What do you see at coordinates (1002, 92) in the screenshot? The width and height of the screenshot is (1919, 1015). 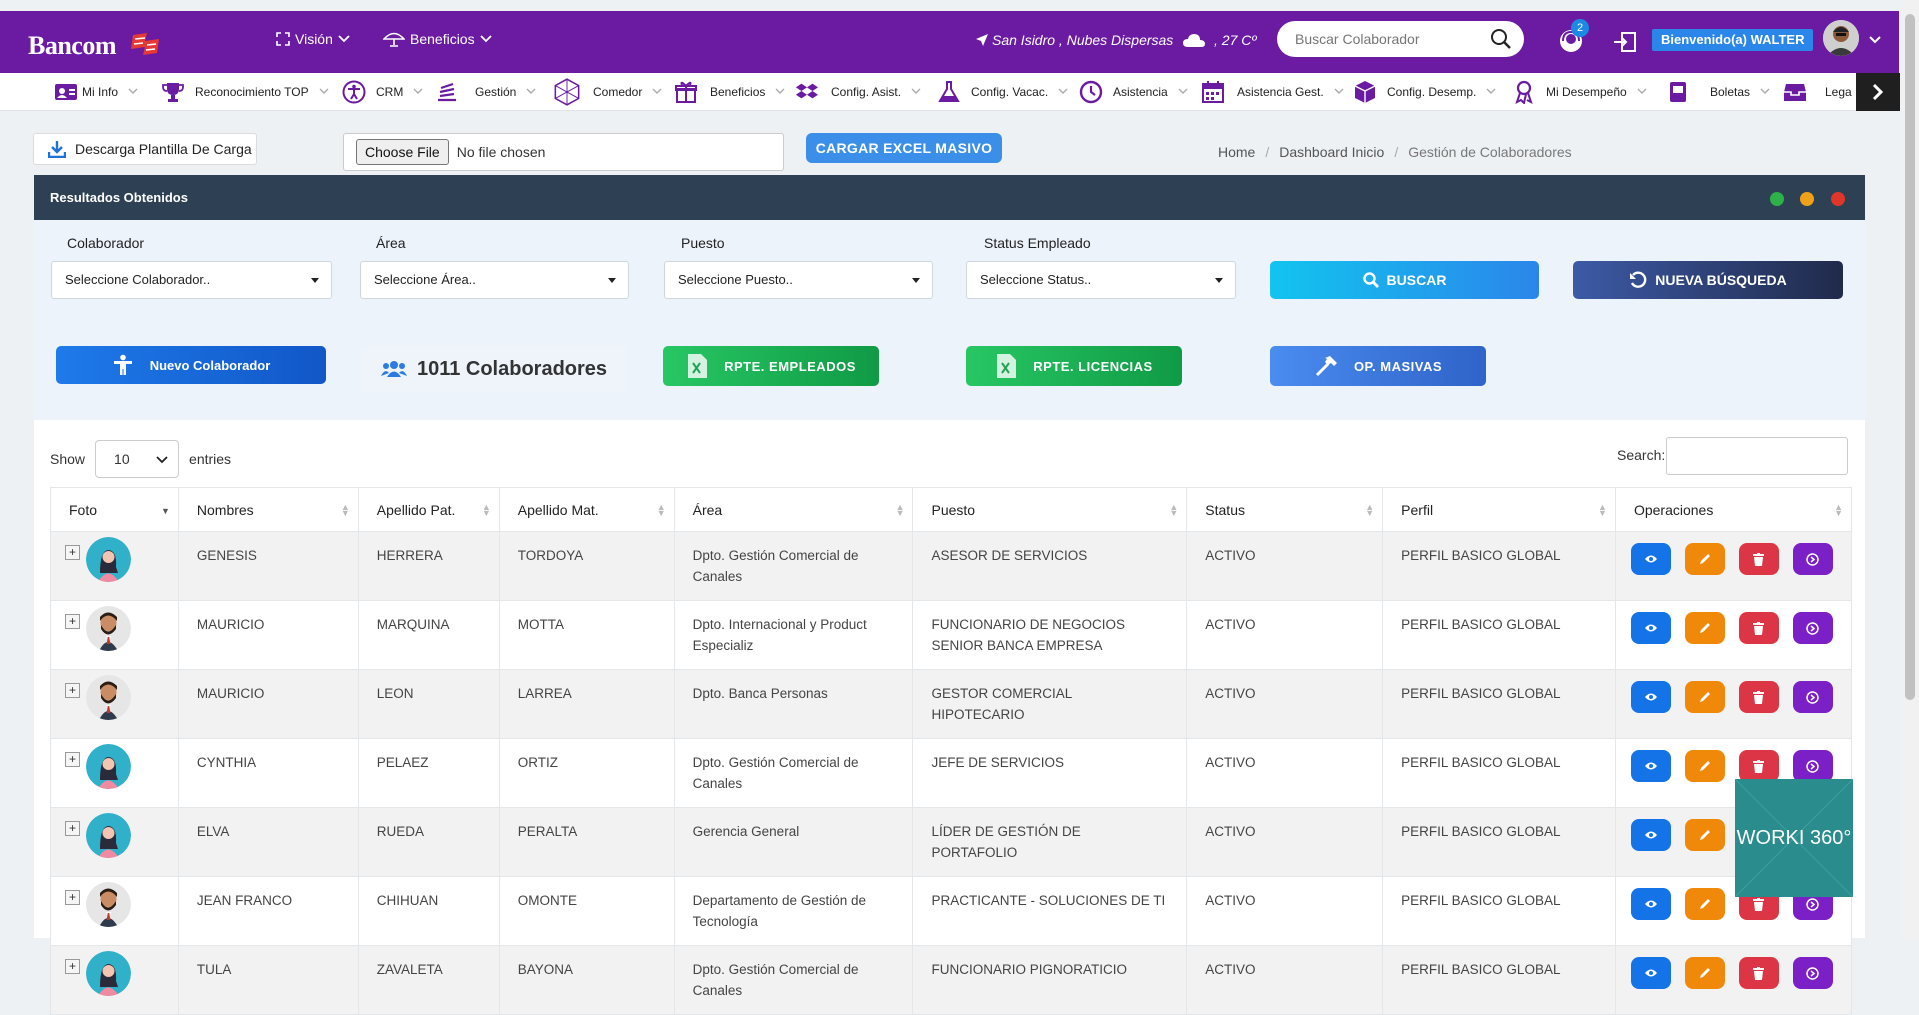 I see `menubar-item-config-vacac: Config. Vacac.` at bounding box center [1002, 92].